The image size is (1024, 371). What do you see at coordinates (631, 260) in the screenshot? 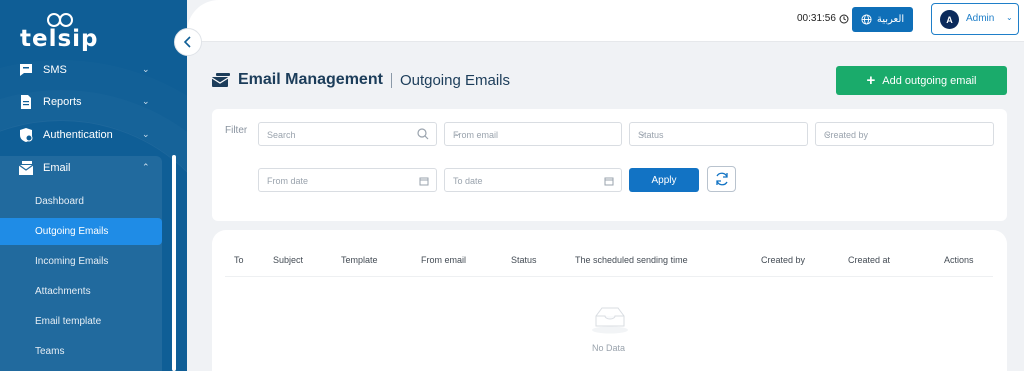
I see `column-header: The scheduled sending time` at bounding box center [631, 260].